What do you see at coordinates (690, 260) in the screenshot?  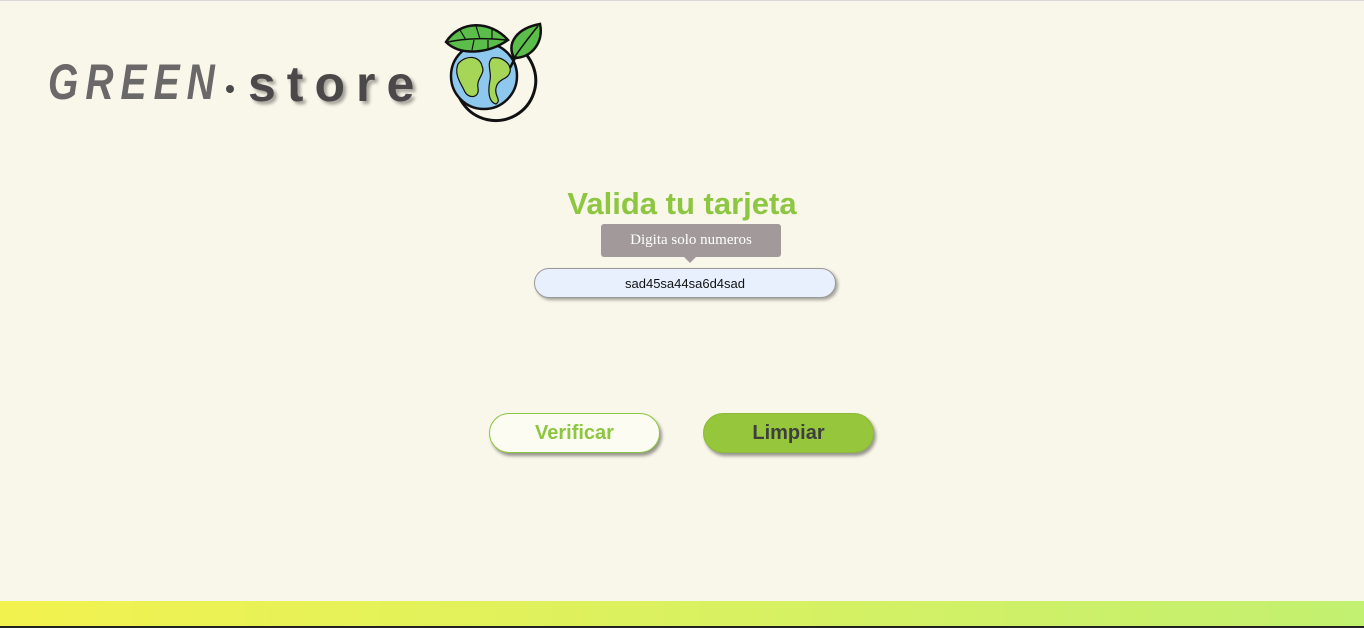 I see `tooltip-arrow` at bounding box center [690, 260].